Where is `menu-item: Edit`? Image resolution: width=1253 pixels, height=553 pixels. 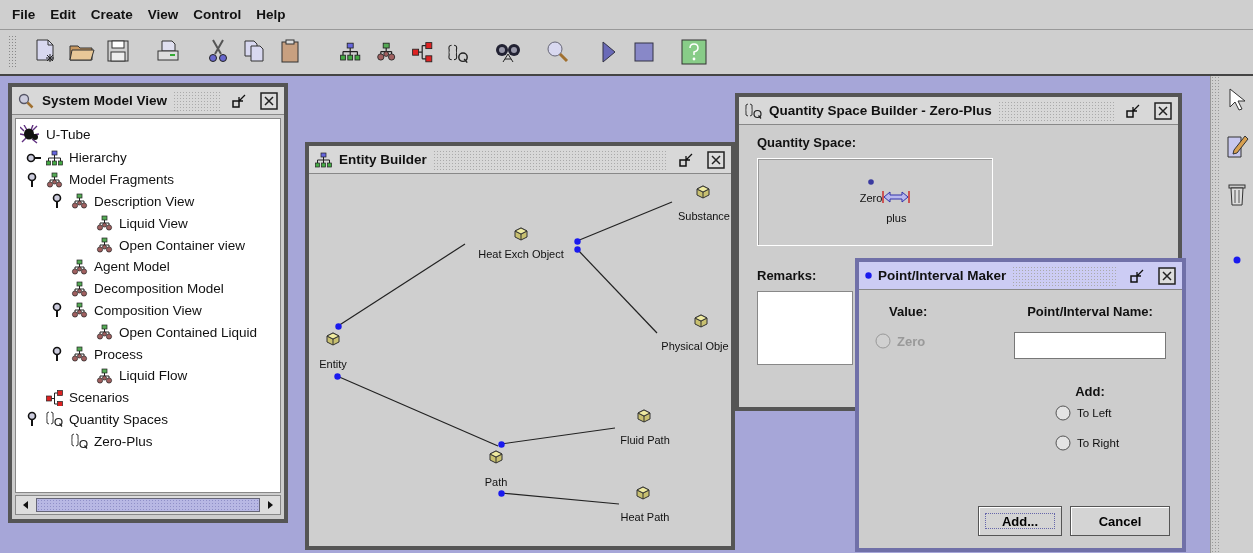 menu-item: Edit is located at coordinates (63, 14).